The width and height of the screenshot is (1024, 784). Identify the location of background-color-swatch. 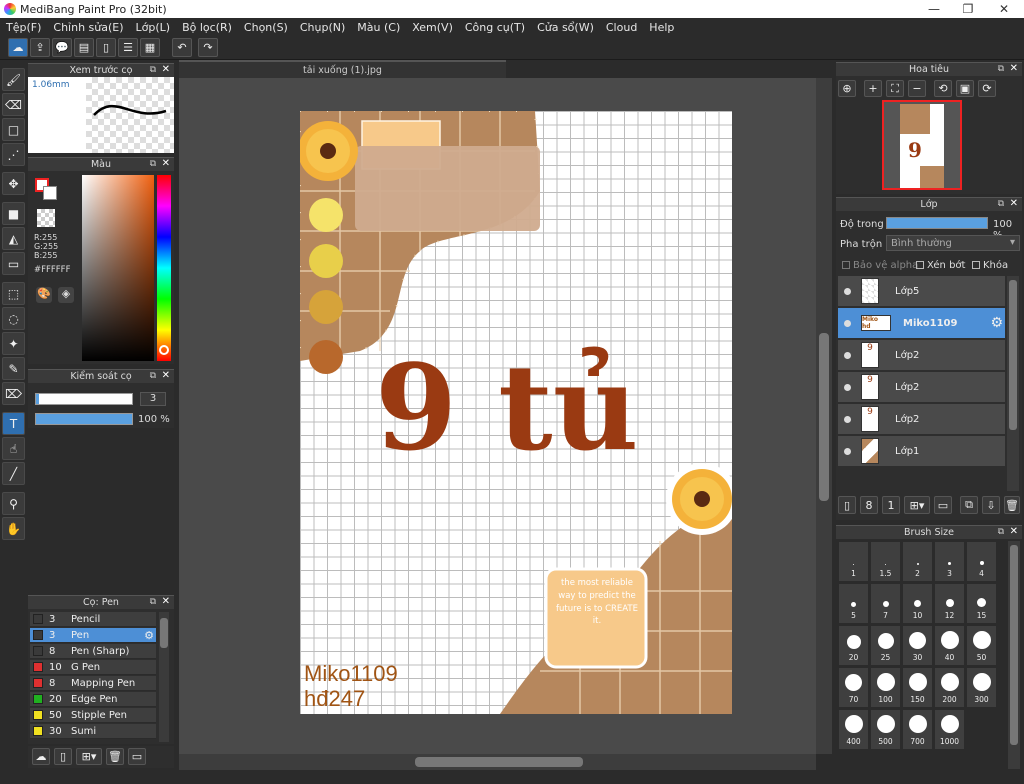
(50, 193).